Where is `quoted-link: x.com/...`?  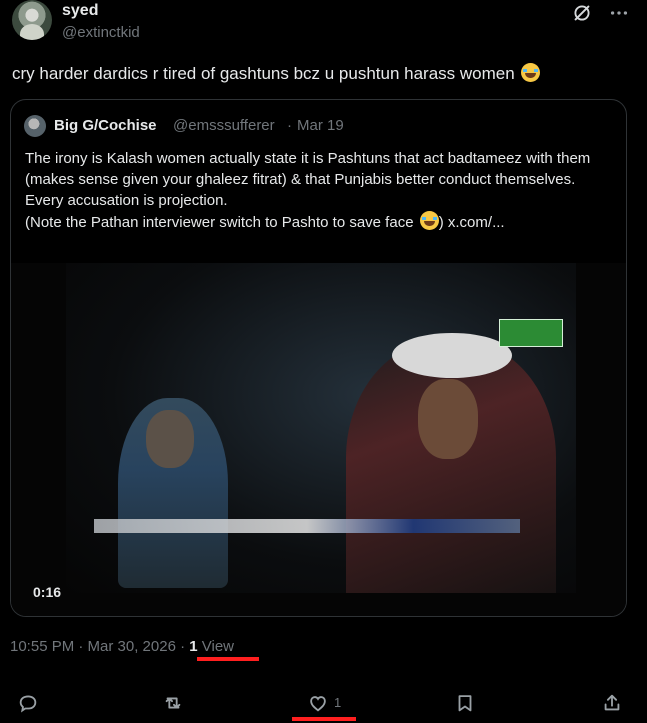
quoted-link: x.com/... is located at coordinates (476, 222).